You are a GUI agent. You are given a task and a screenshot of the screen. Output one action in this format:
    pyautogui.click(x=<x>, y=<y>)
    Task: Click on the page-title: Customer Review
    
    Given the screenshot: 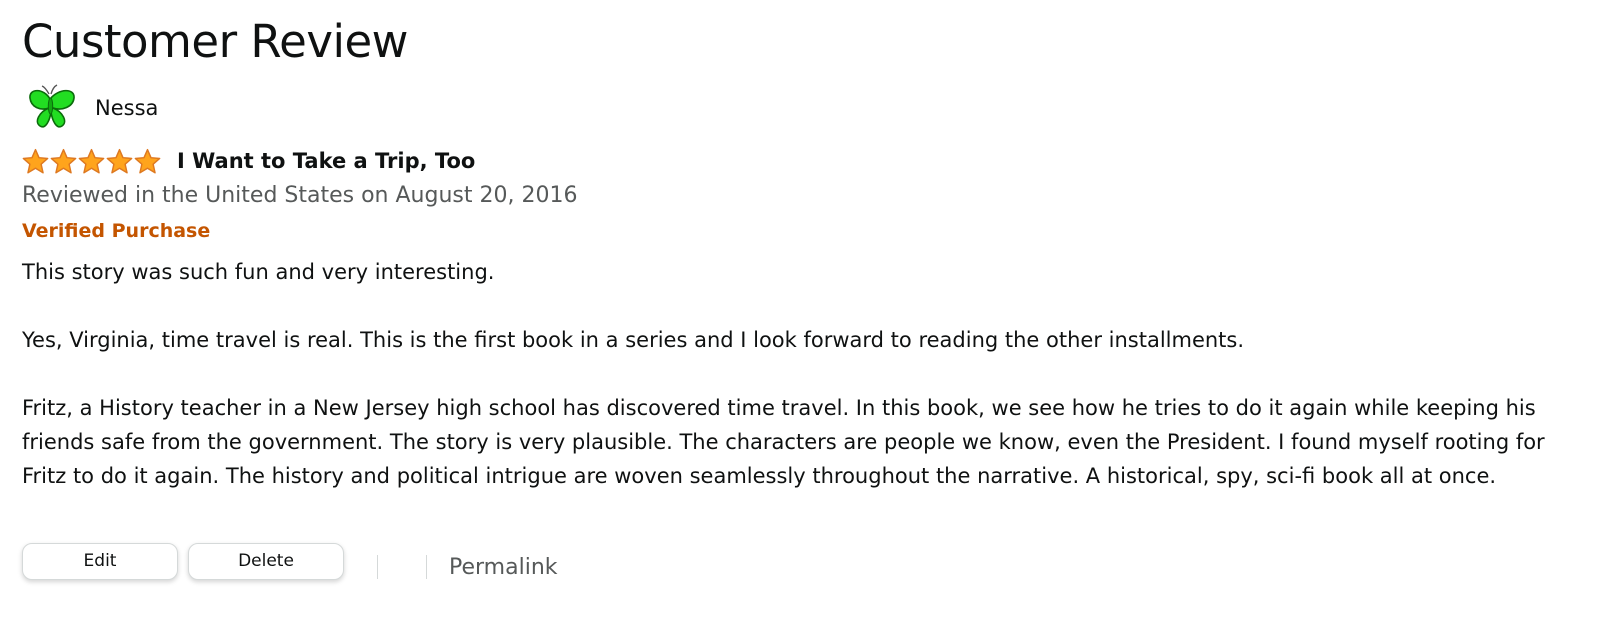 What is the action you would take?
    pyautogui.click(x=215, y=41)
    